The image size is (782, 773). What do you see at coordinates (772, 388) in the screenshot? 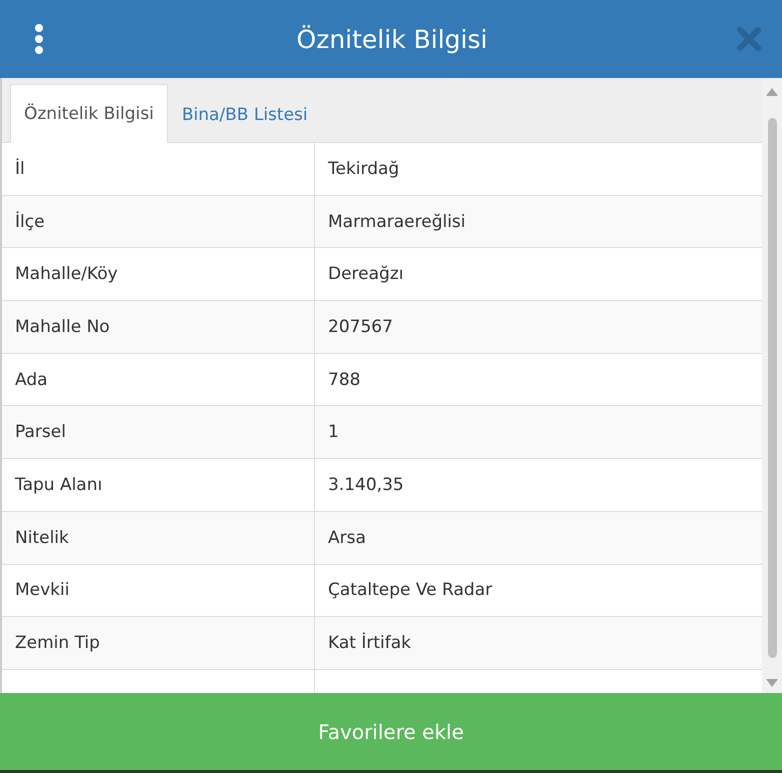
I see `scrollbar-thumb` at bounding box center [772, 388].